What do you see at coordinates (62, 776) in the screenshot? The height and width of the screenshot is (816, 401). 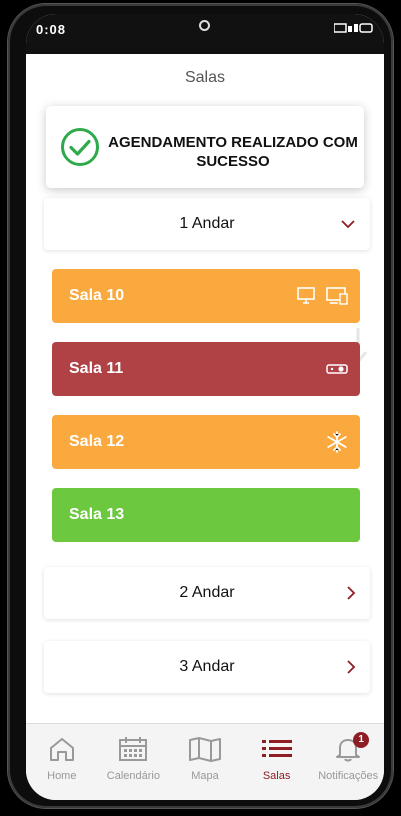 I see `tab-label: Home` at bounding box center [62, 776].